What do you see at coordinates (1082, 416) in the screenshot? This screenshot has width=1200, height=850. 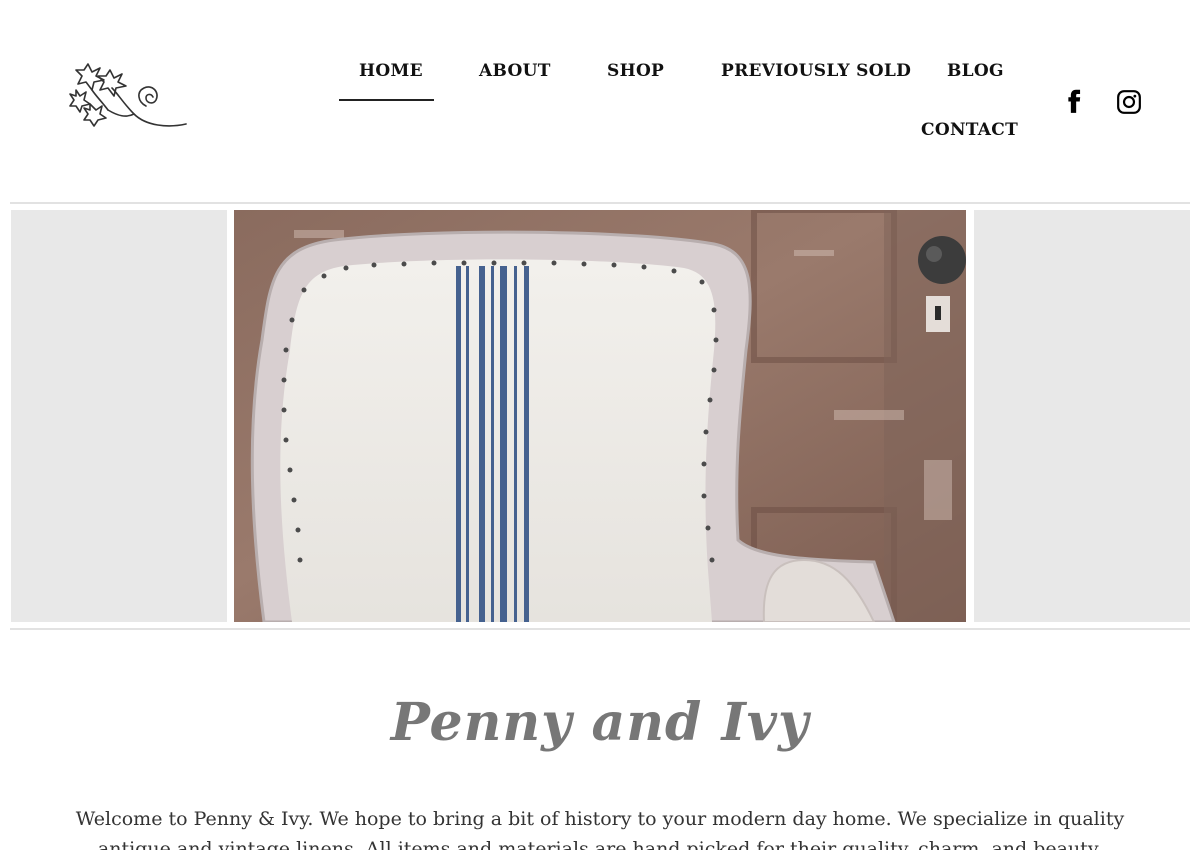 I see `gallery-next-slide` at bounding box center [1082, 416].